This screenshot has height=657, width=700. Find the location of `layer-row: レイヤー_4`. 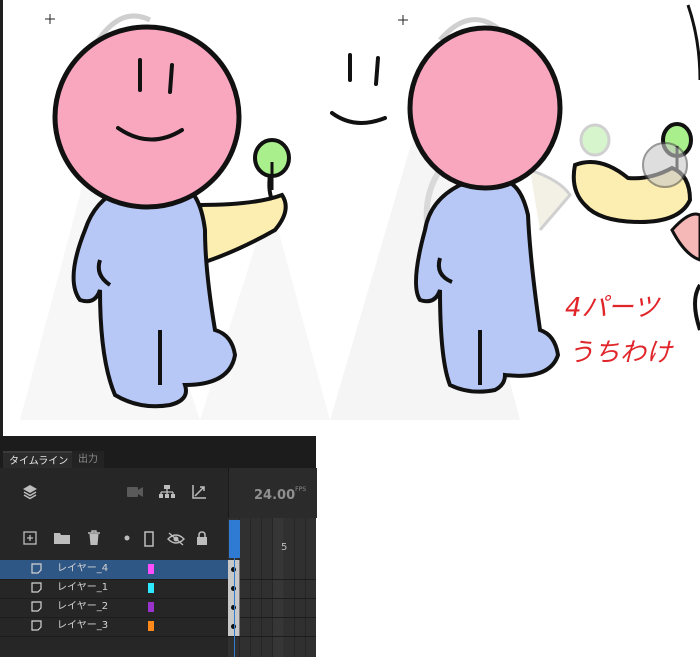

layer-row: レイヤー_4 is located at coordinates (114, 570).